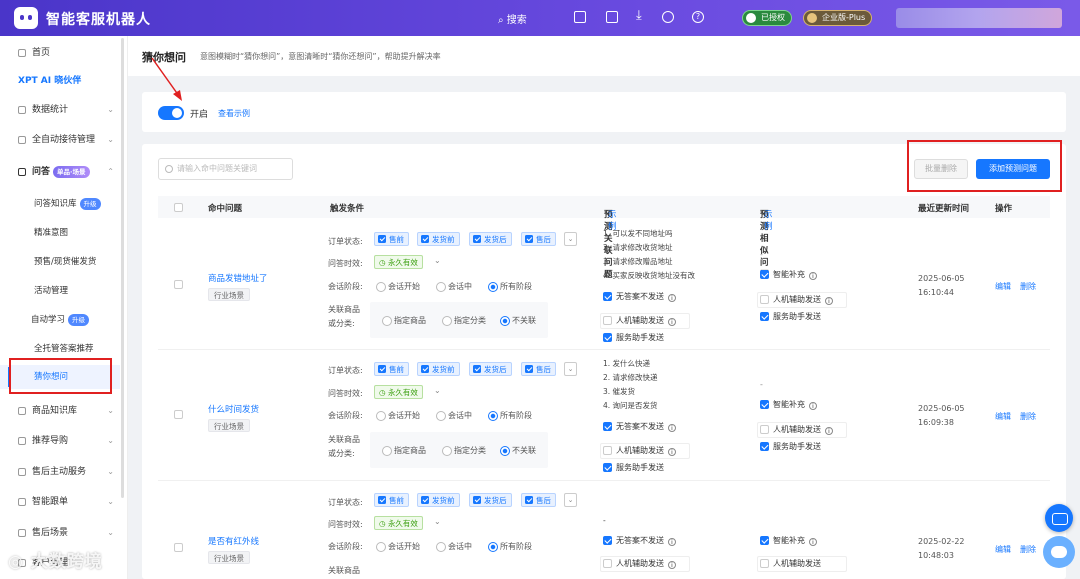  What do you see at coordinates (79, 319) in the screenshot?
I see `upgrade-tag: 升级` at bounding box center [79, 319].